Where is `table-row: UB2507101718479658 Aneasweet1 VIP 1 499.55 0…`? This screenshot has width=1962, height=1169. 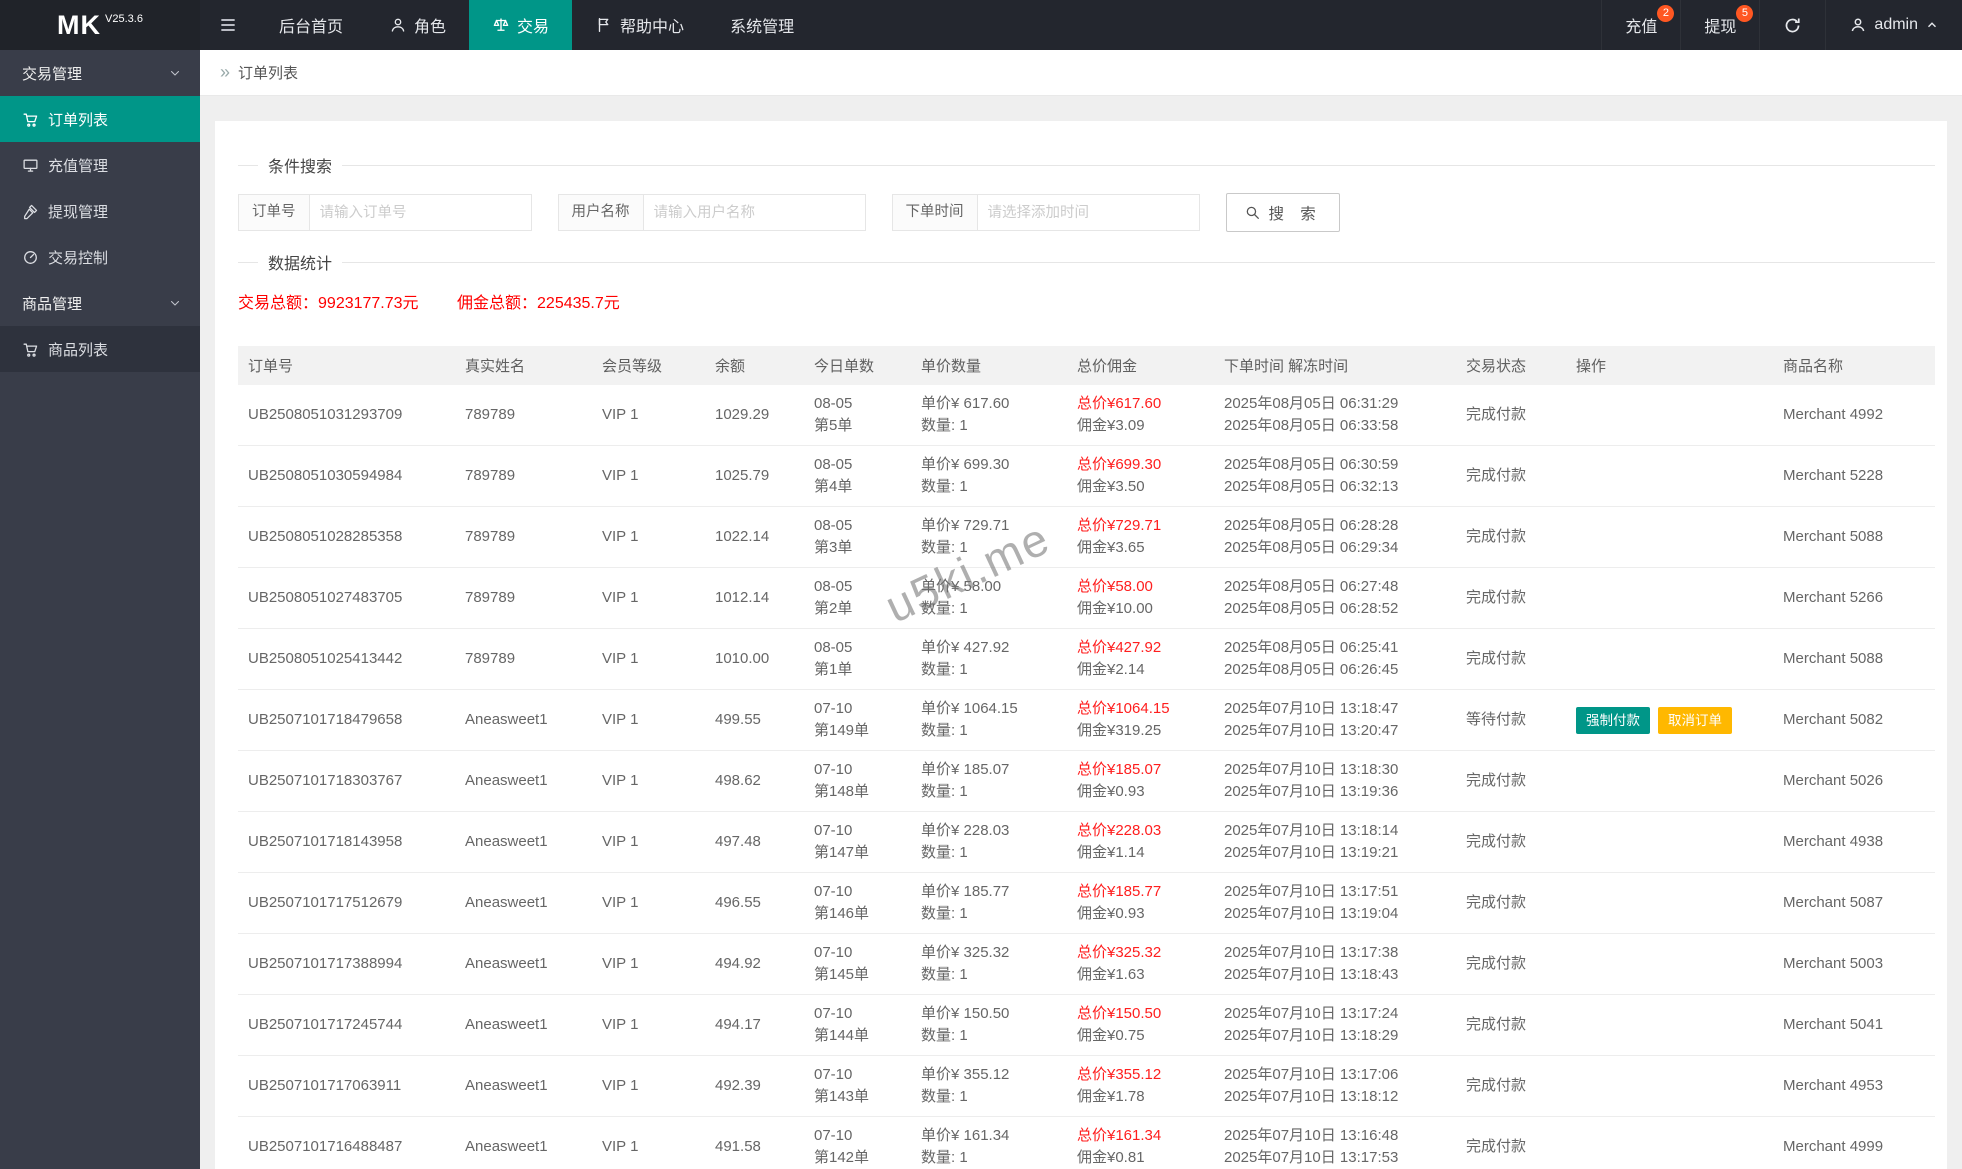 table-row: UB2507101718479658 Aneasweet1 VIP 1 499.55 0… is located at coordinates (1086, 720).